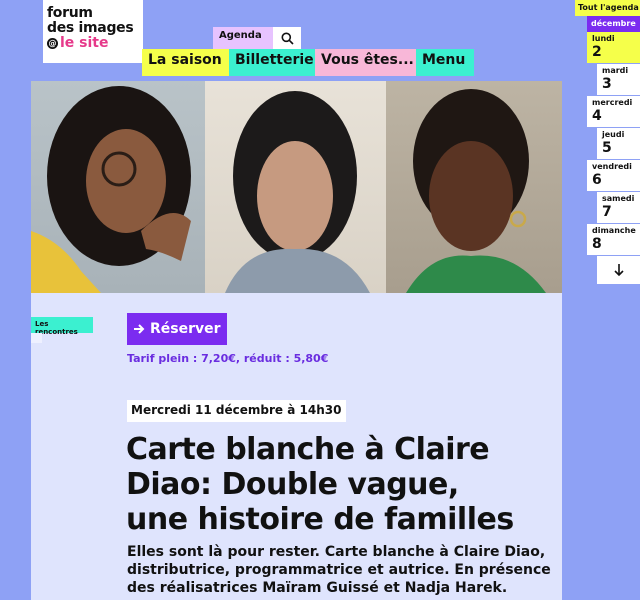  I want to click on agenda-day-vendredi: vendredi 6, so click(613, 175).